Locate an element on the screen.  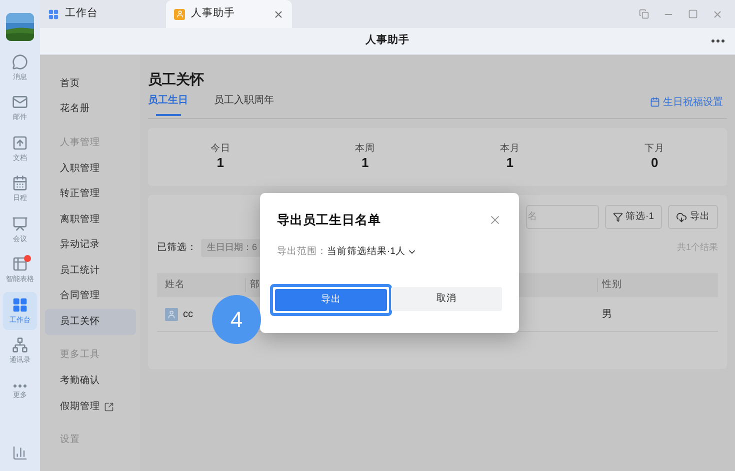
header-title: 人事助手 is located at coordinates (388, 40).